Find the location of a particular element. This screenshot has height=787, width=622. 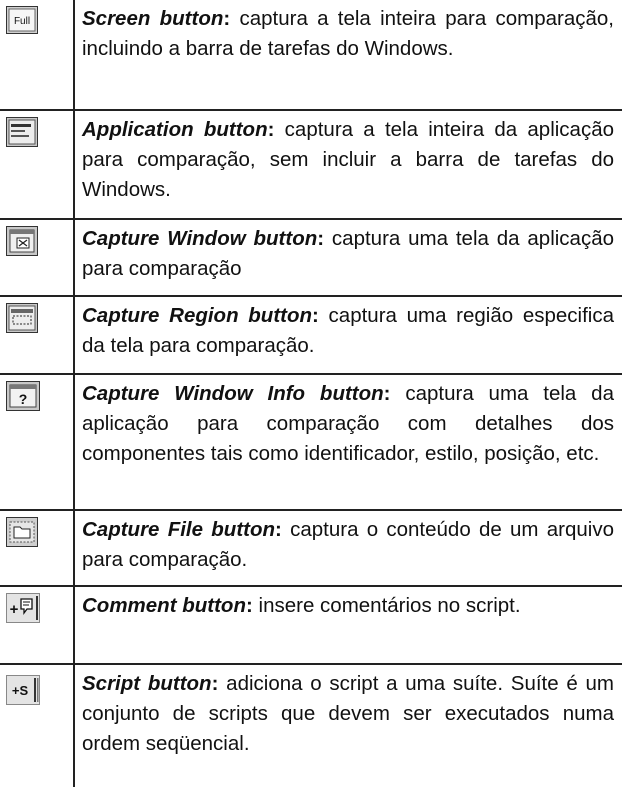

plus-label: + is located at coordinates (14, 609).